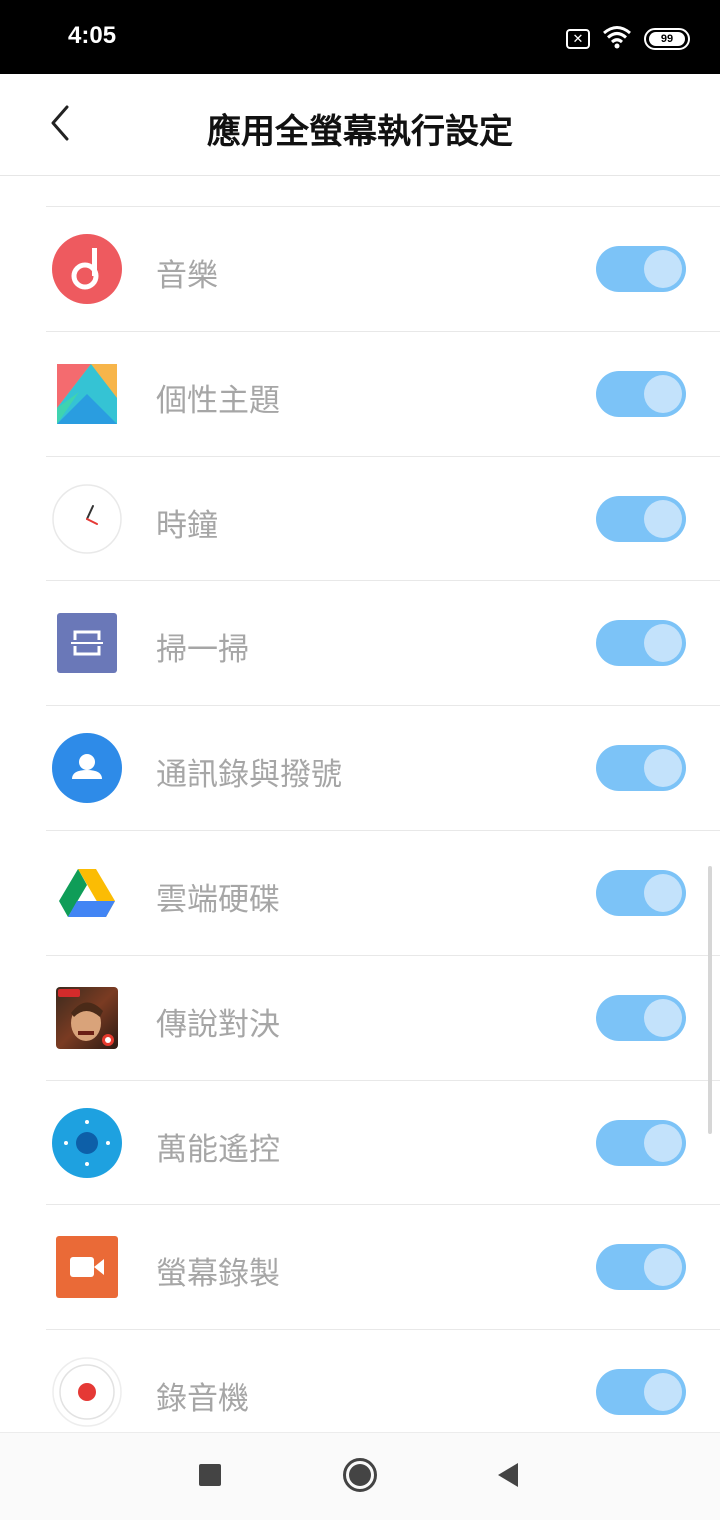 This screenshot has height=1520, width=720. Describe the element at coordinates (249, 775) in the screenshot. I see `app-label: 通訊錄與撥號` at that location.